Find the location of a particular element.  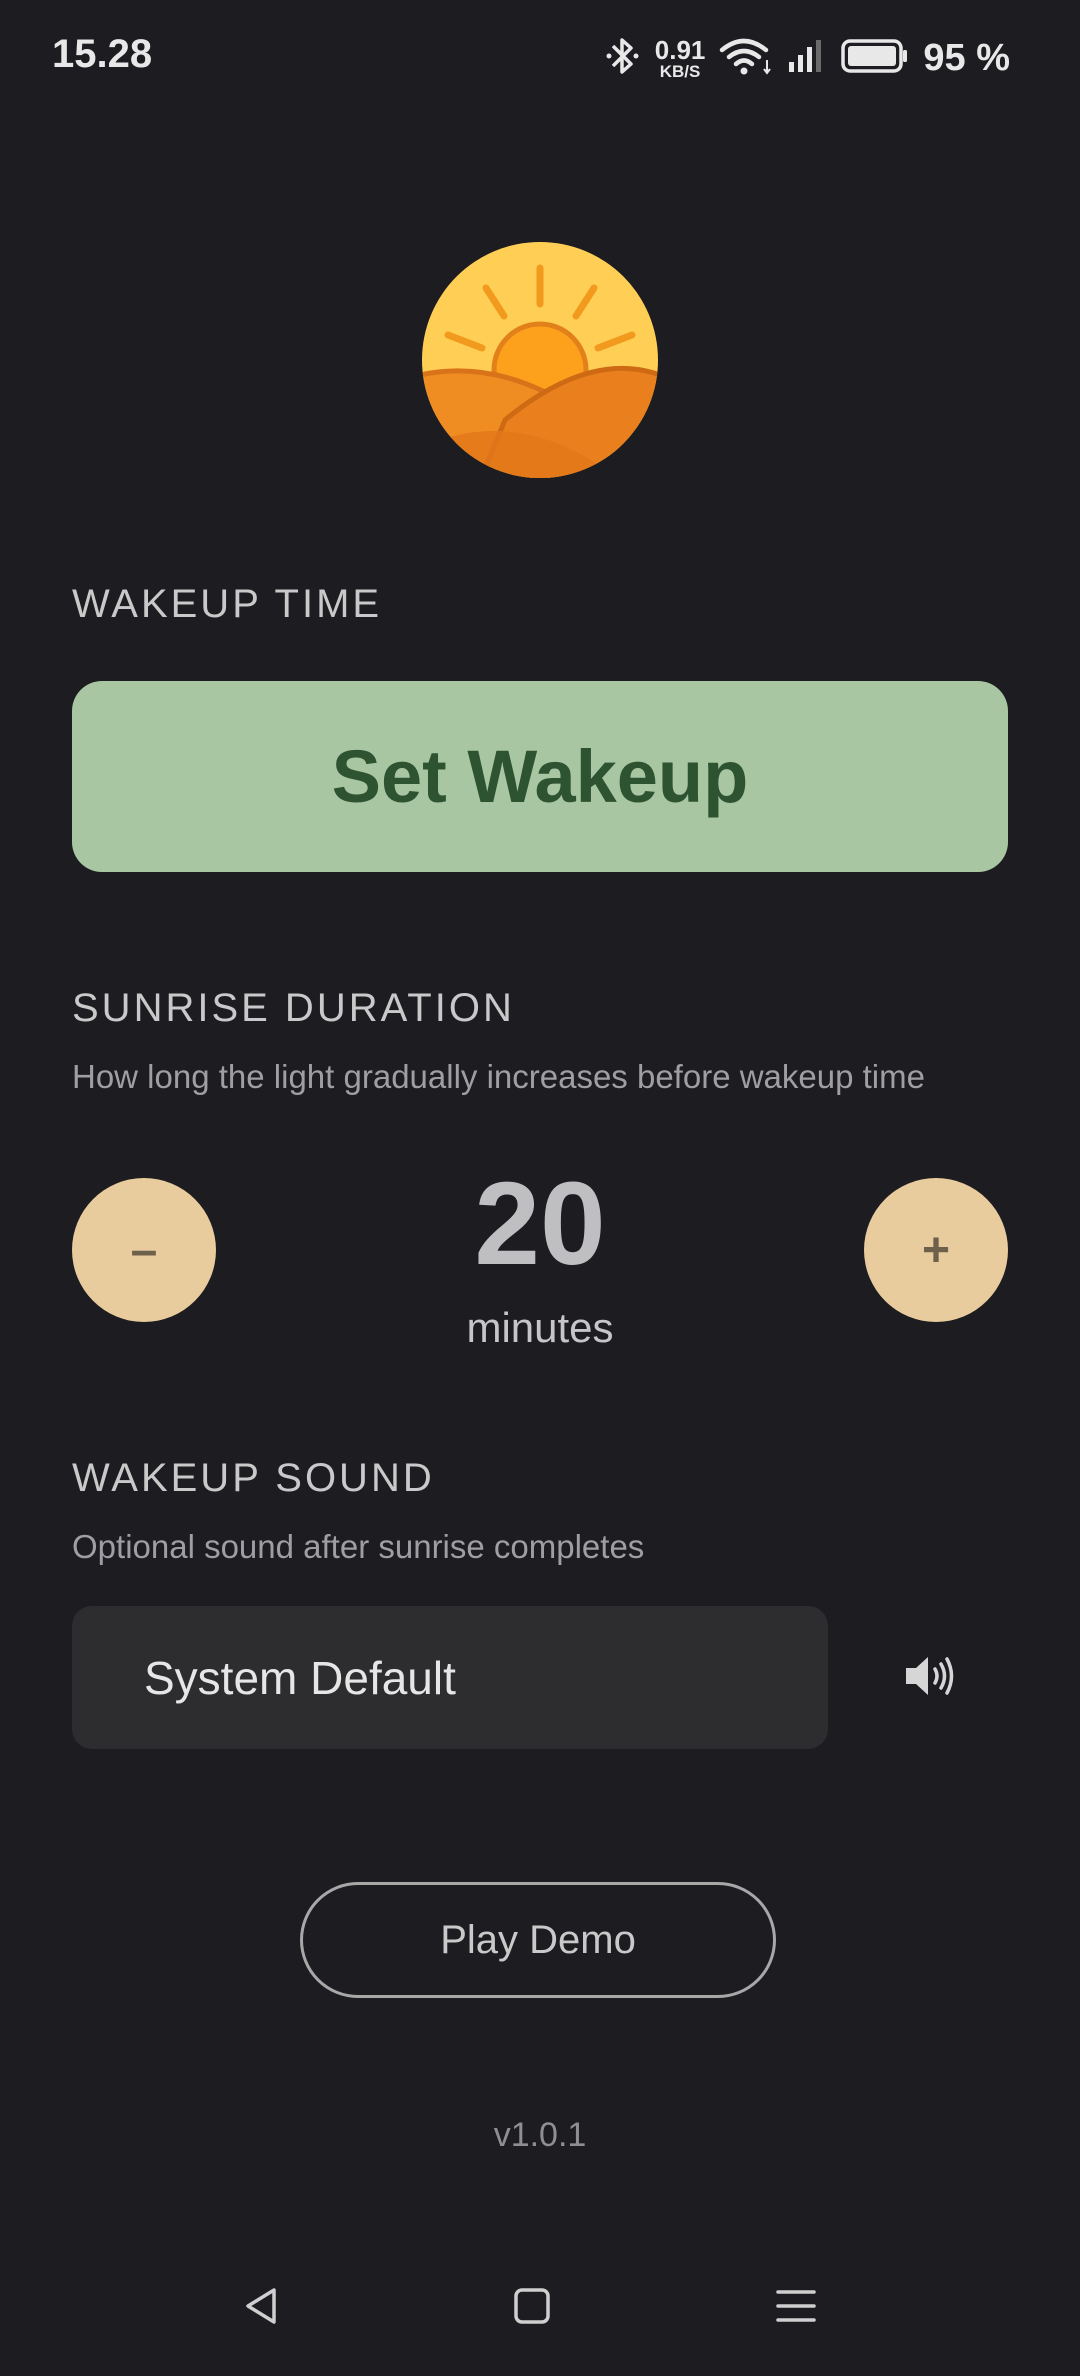

nav-menu-button is located at coordinates (796, 2308).